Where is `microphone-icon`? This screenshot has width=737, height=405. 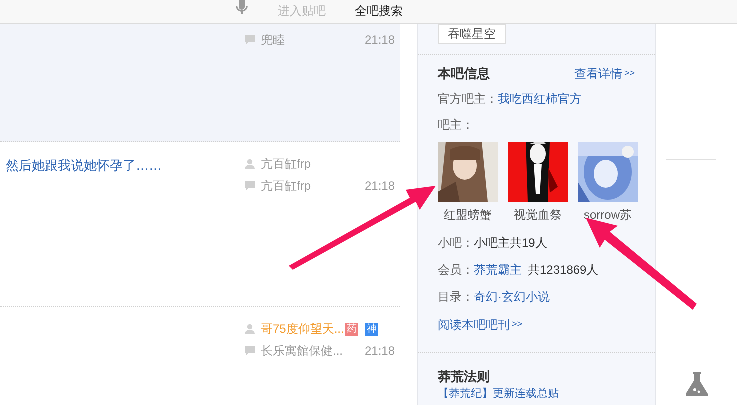
microphone-icon is located at coordinates (242, 7).